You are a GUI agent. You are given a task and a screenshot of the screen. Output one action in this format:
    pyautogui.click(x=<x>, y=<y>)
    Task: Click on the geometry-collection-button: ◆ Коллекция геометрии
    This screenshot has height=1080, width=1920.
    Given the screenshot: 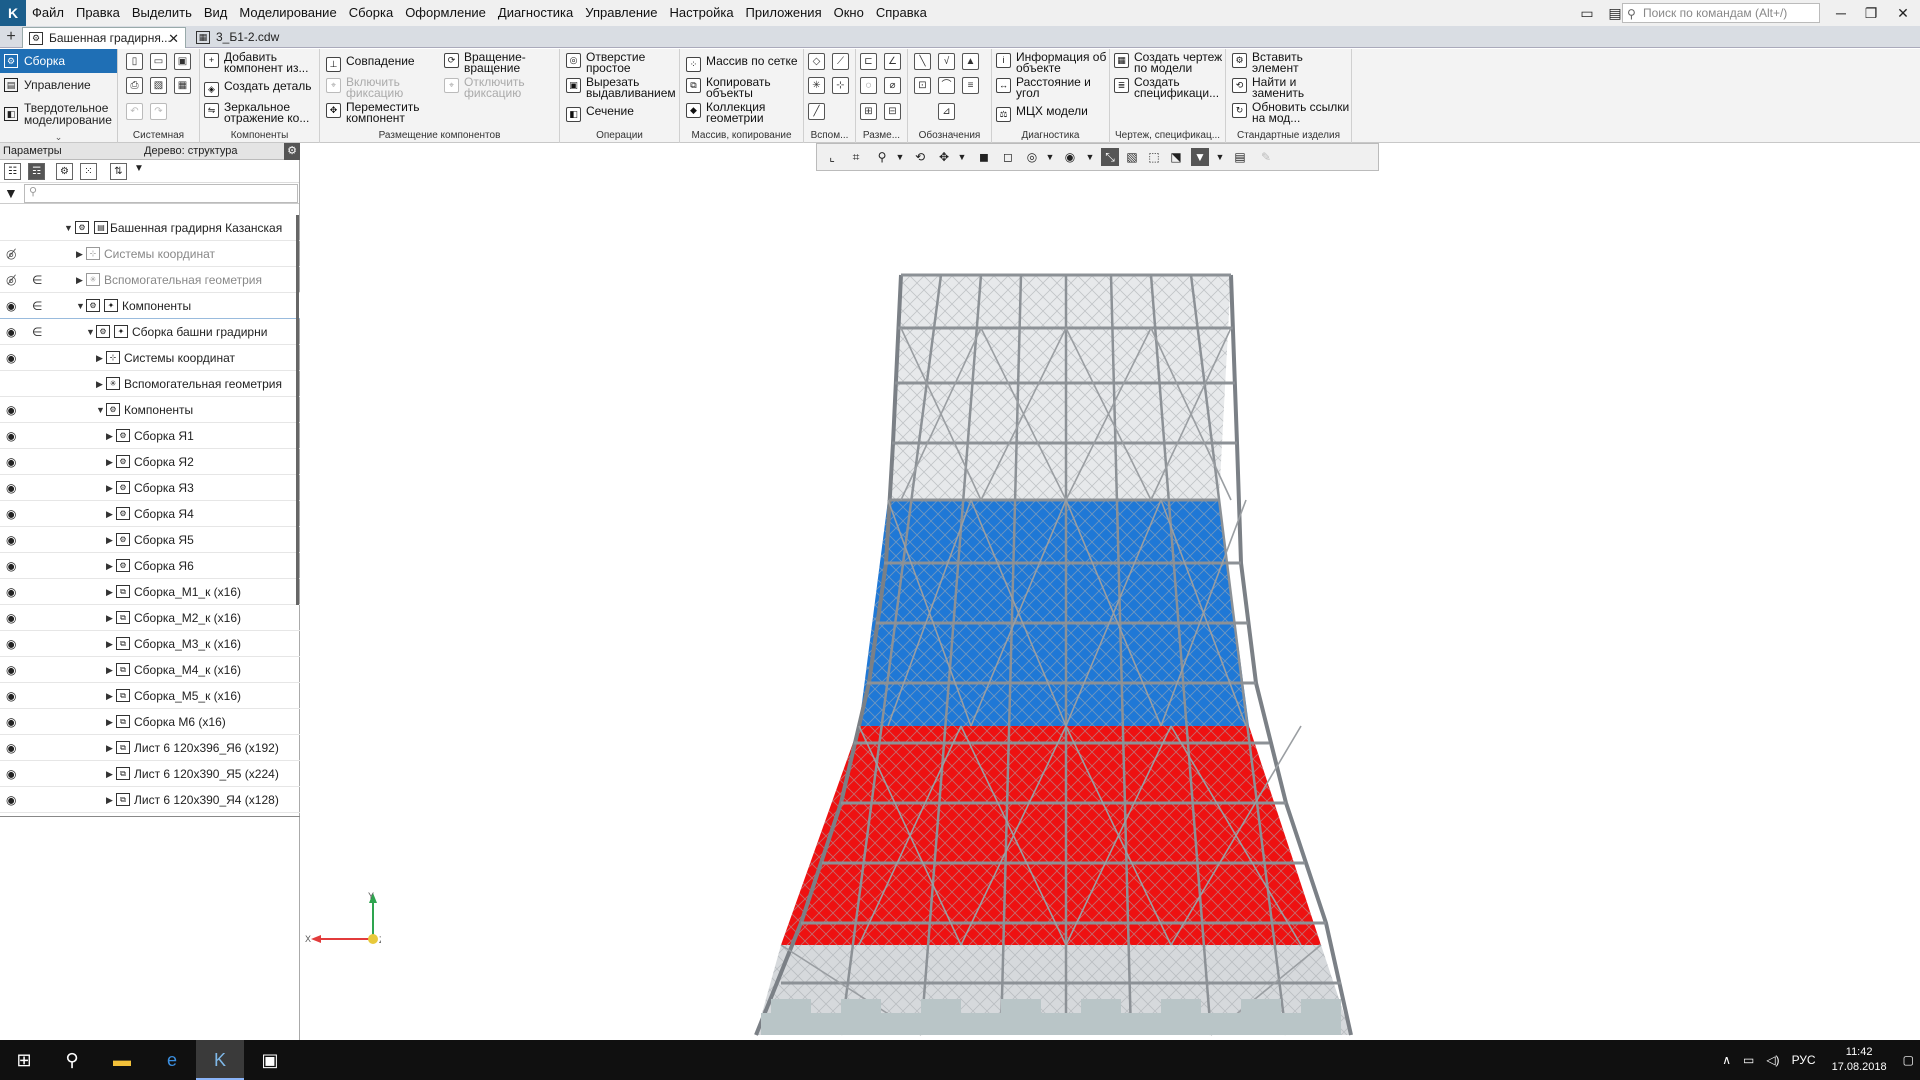 What is the action you would take?
    pyautogui.click(x=736, y=112)
    